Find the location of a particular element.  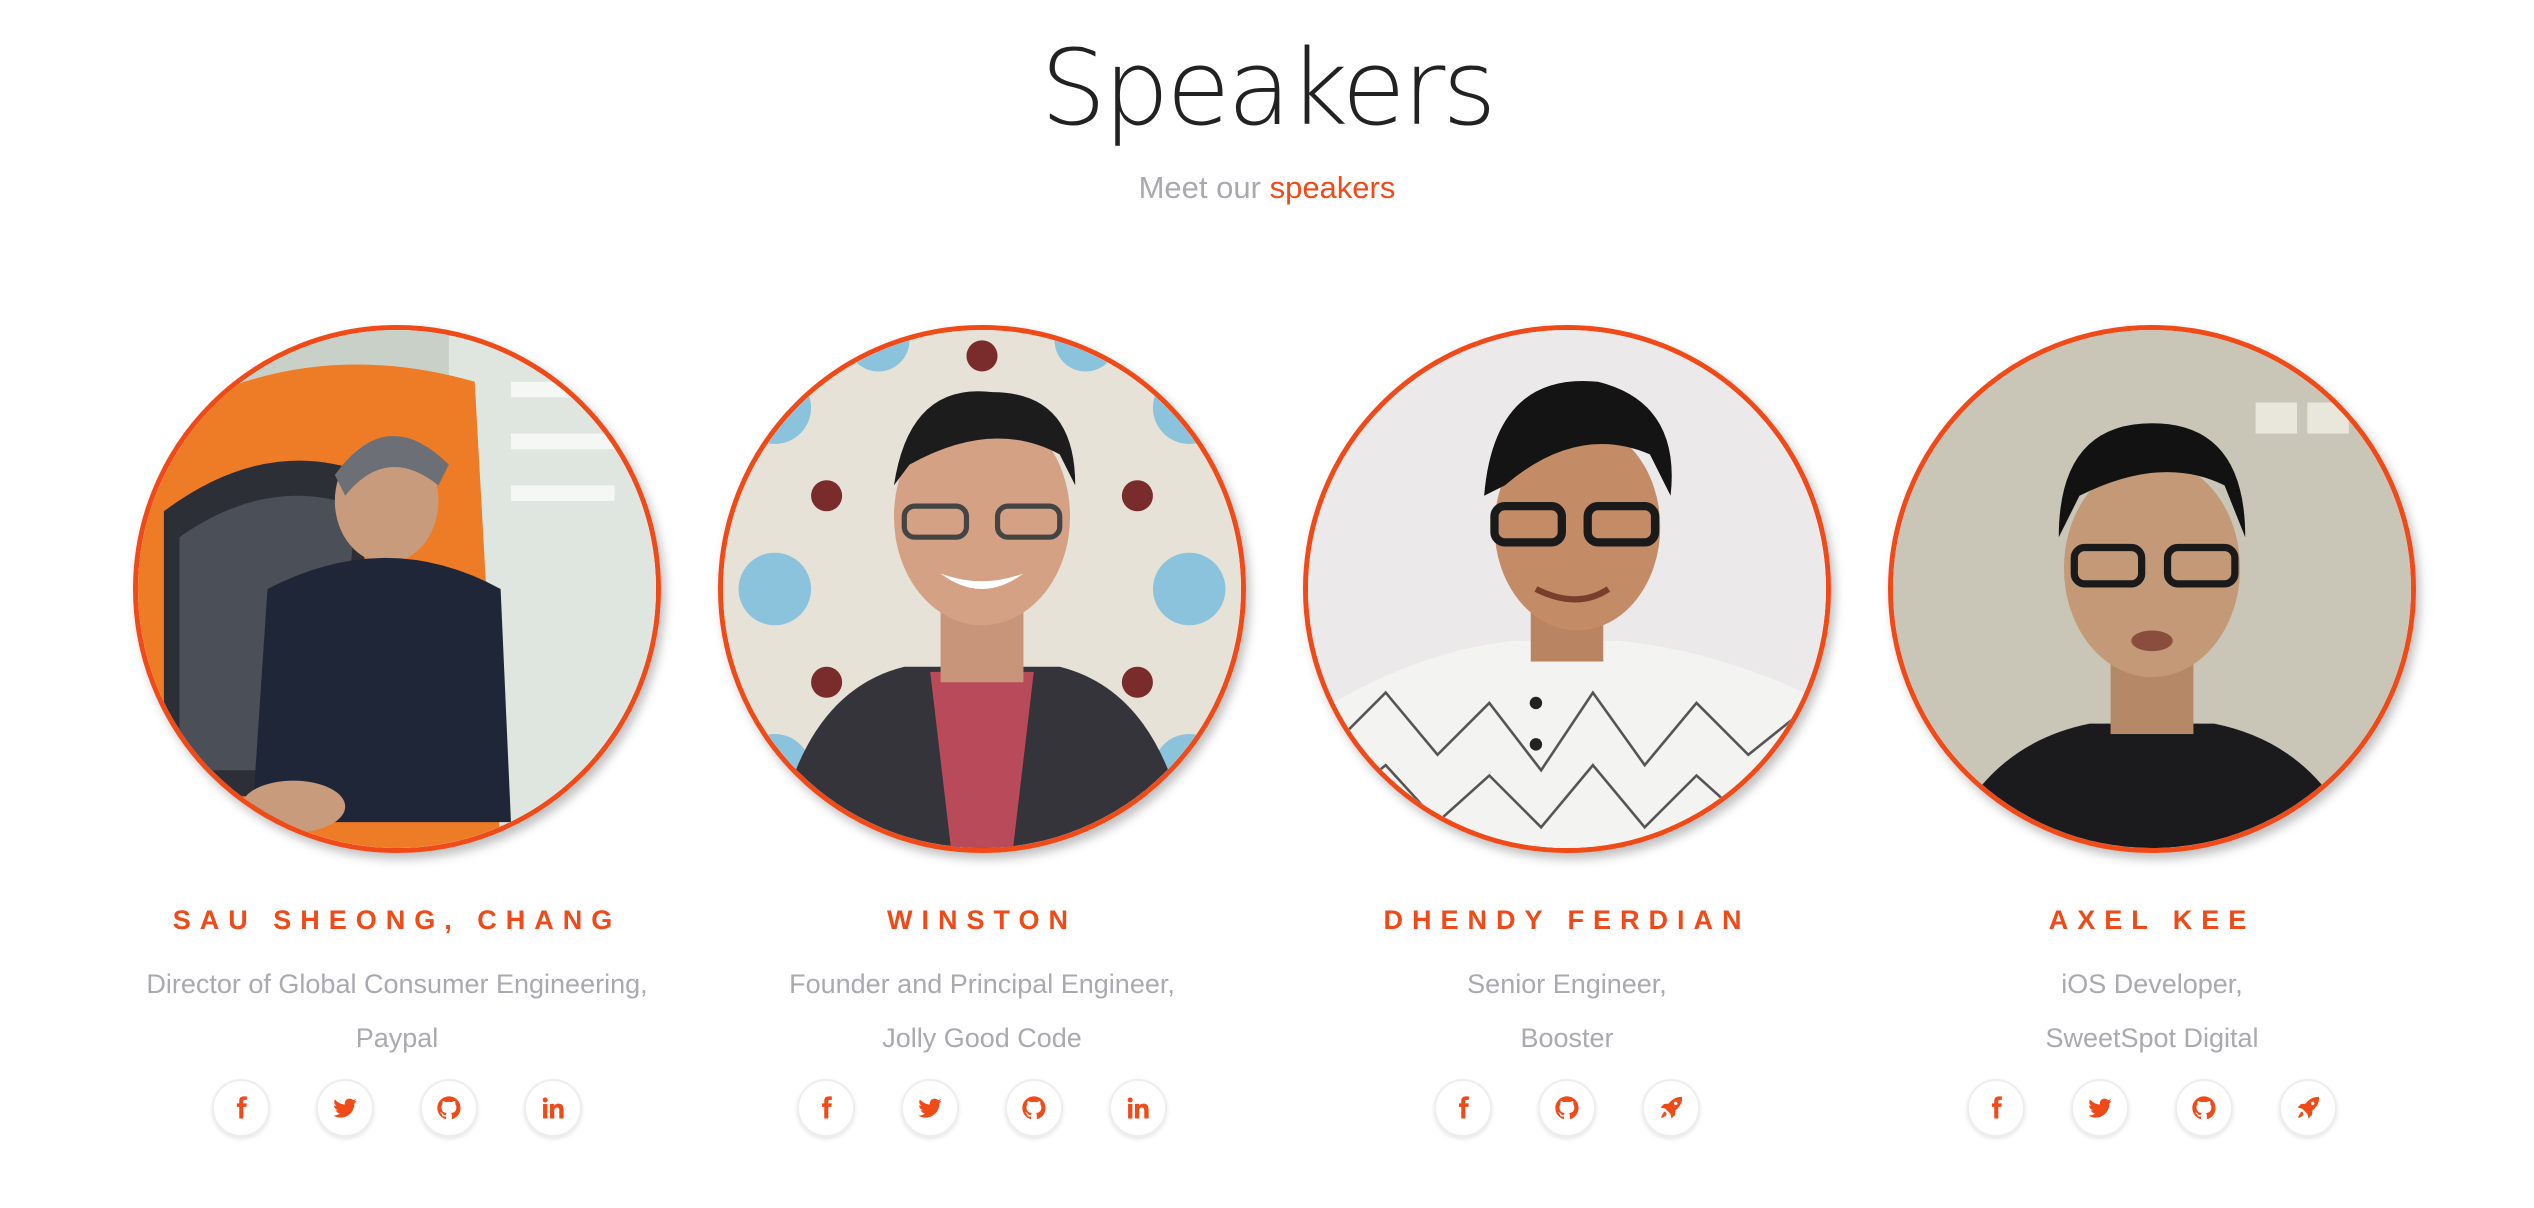

speaker-photo-sau-sheong is located at coordinates (397, 589).